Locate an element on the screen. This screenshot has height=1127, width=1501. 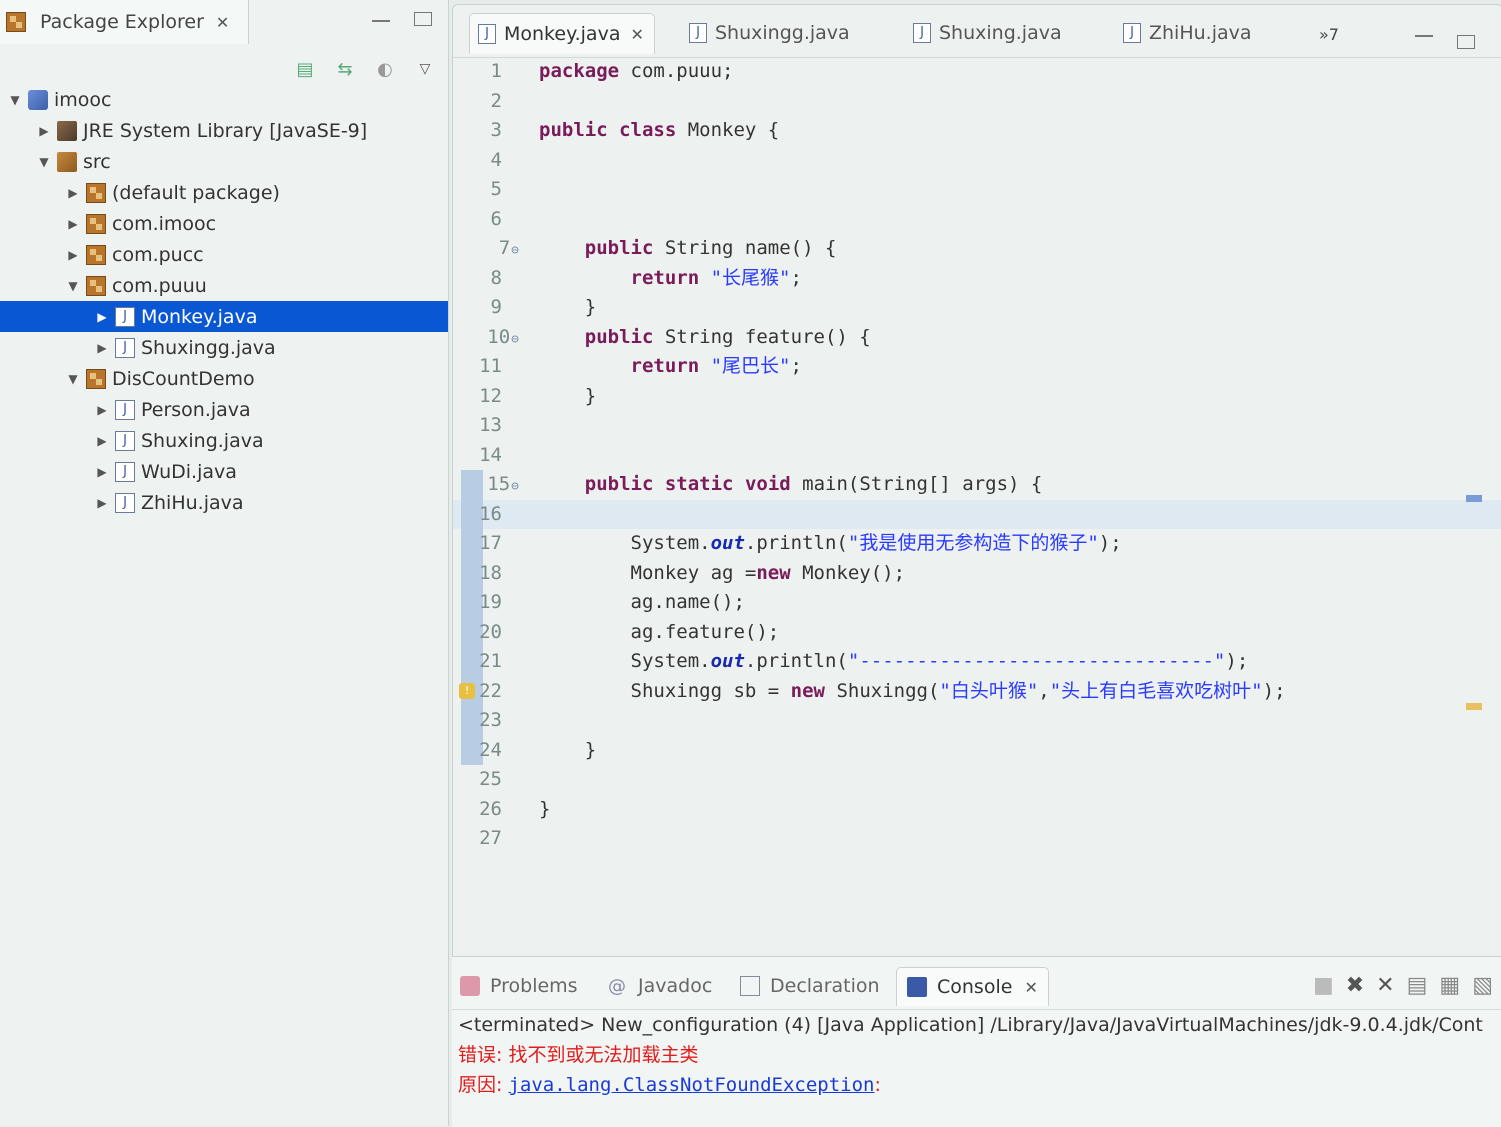
code-line: 9 } is located at coordinates (977, 308).